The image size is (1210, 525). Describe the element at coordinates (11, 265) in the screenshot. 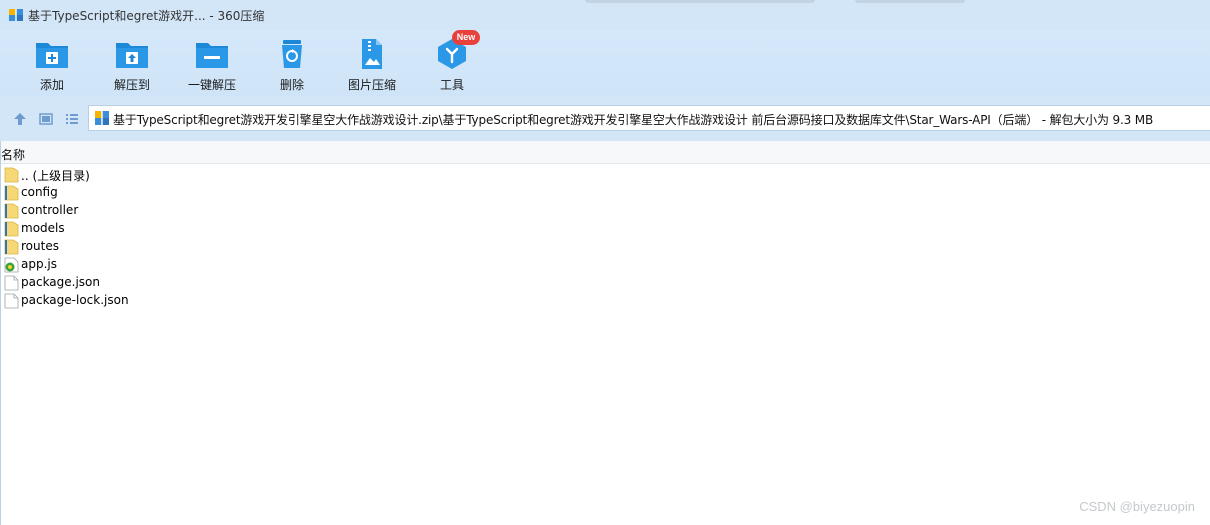

I see `js-file-icon` at that location.